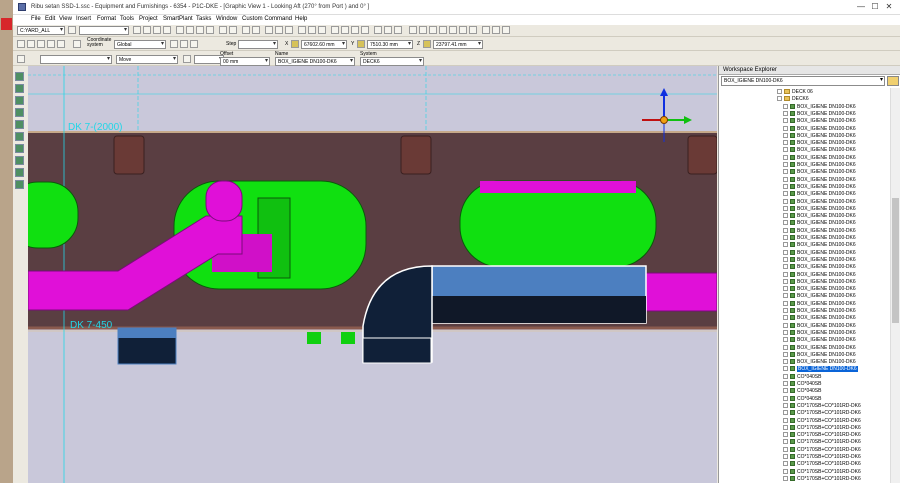  What do you see at coordinates (19, 88) in the screenshot?
I see `place-equipment-icon` at bounding box center [19, 88].